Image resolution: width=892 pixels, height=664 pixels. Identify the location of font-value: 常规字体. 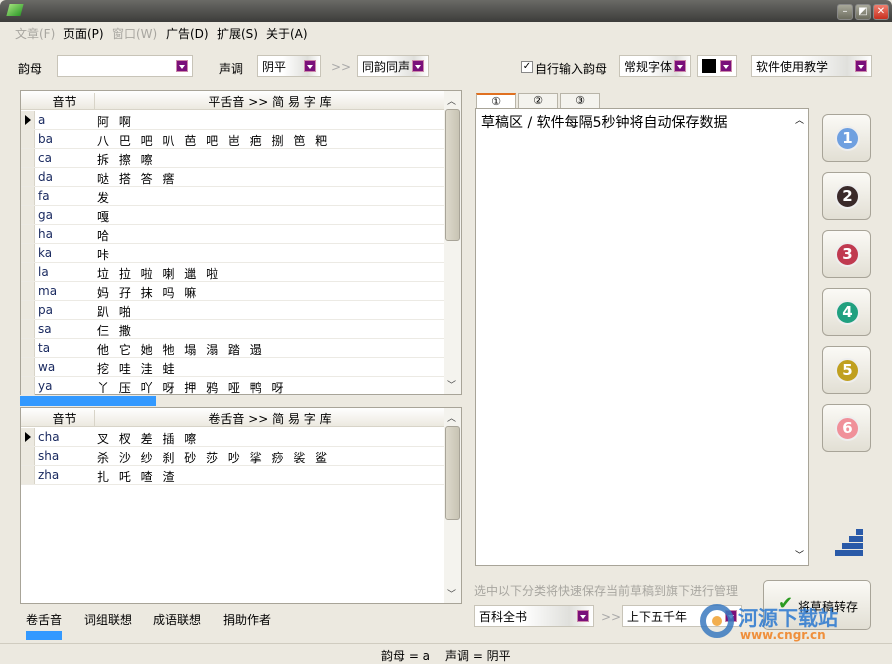
(648, 67).